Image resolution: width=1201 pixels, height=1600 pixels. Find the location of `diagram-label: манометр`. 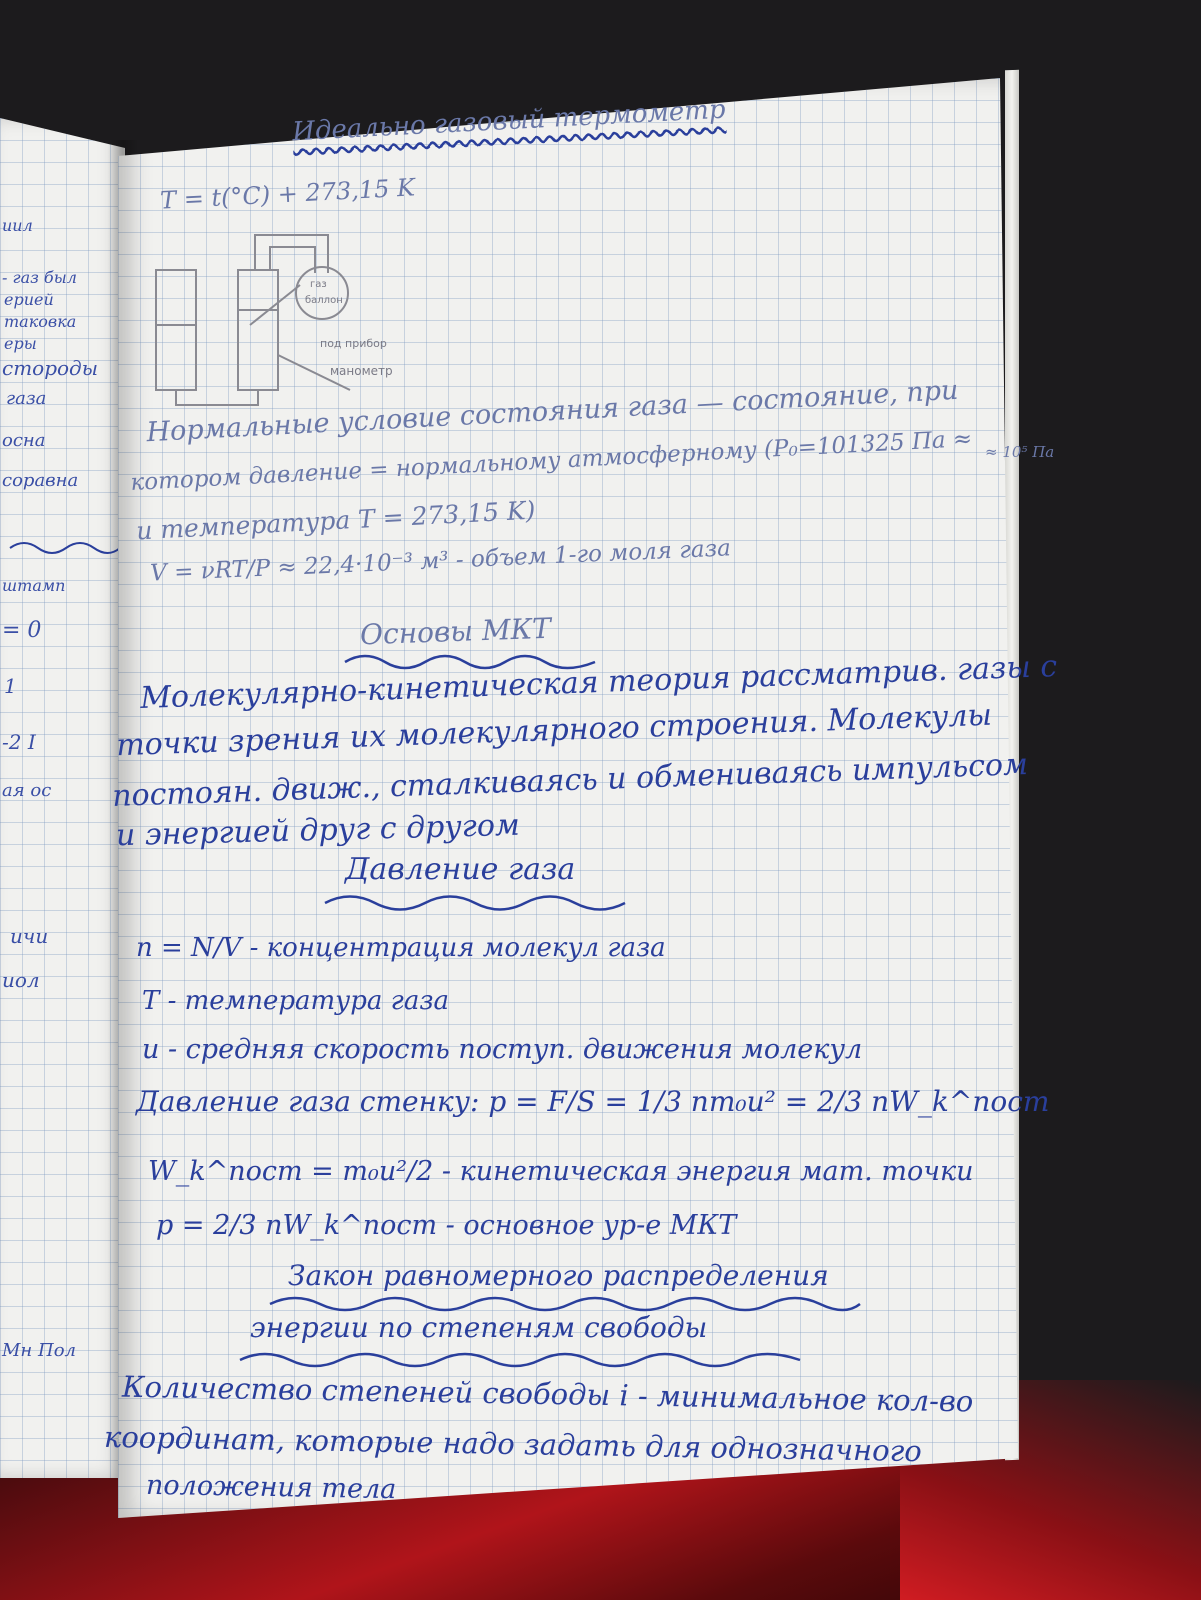

diagram-label: манометр is located at coordinates (361, 371).